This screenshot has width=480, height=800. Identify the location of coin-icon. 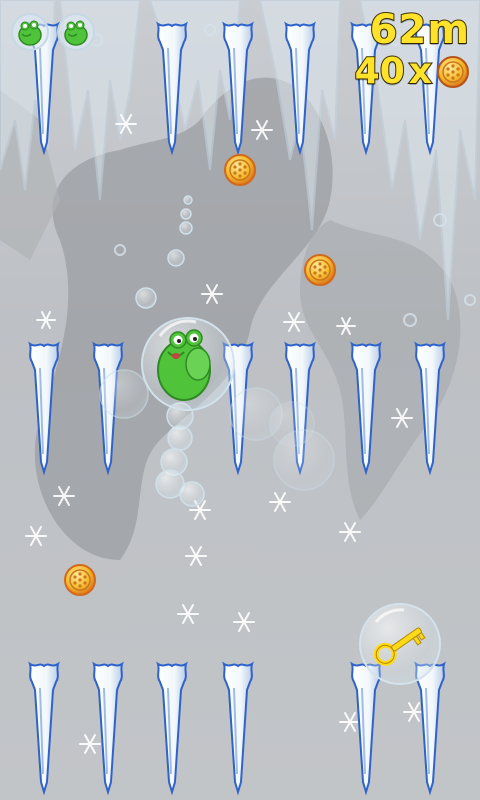
(453, 72).